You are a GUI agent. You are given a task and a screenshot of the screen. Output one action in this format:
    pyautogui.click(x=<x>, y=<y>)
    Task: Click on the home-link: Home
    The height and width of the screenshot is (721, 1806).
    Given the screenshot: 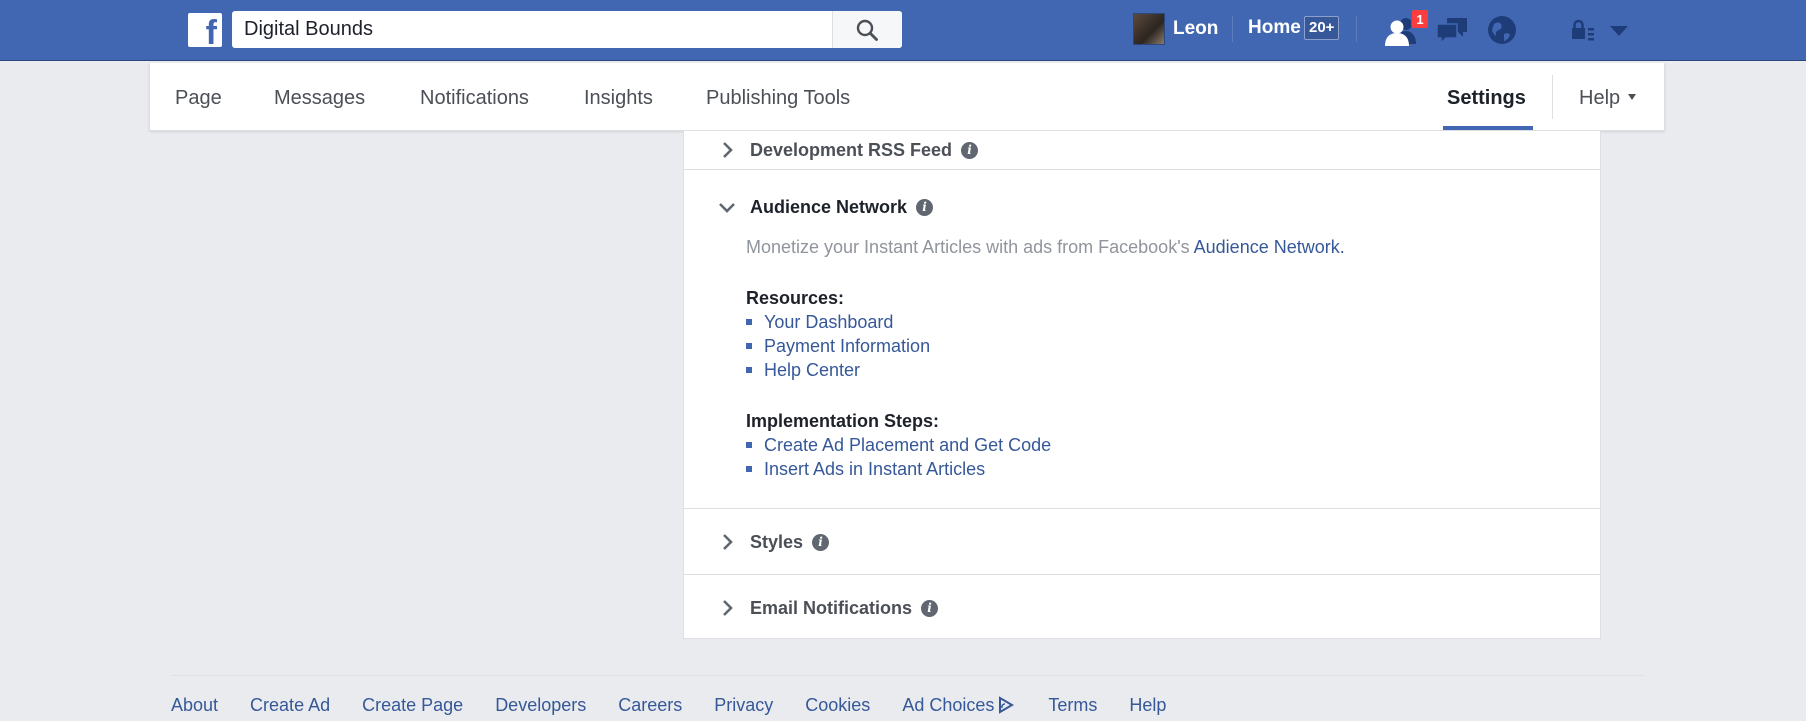 What is the action you would take?
    pyautogui.click(x=1274, y=28)
    